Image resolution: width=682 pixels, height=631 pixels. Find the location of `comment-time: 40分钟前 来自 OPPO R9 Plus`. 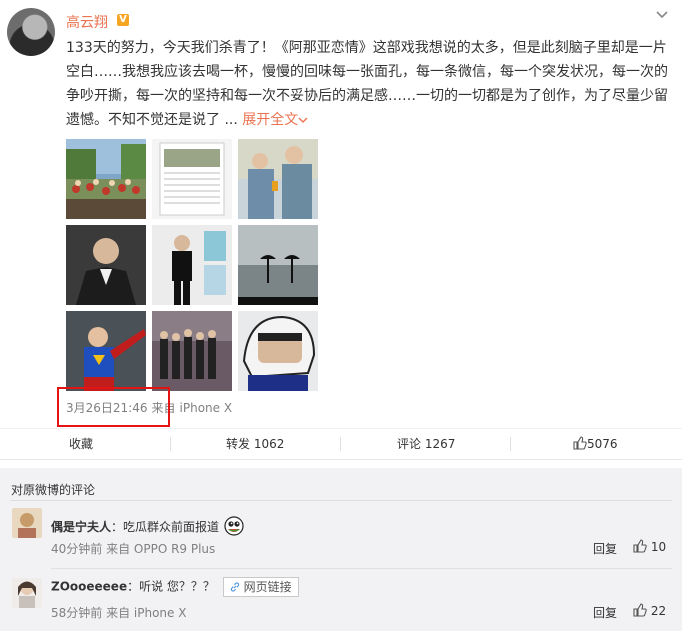

comment-time: 40分钟前 来自 OPPO R9 Plus is located at coordinates (133, 549).